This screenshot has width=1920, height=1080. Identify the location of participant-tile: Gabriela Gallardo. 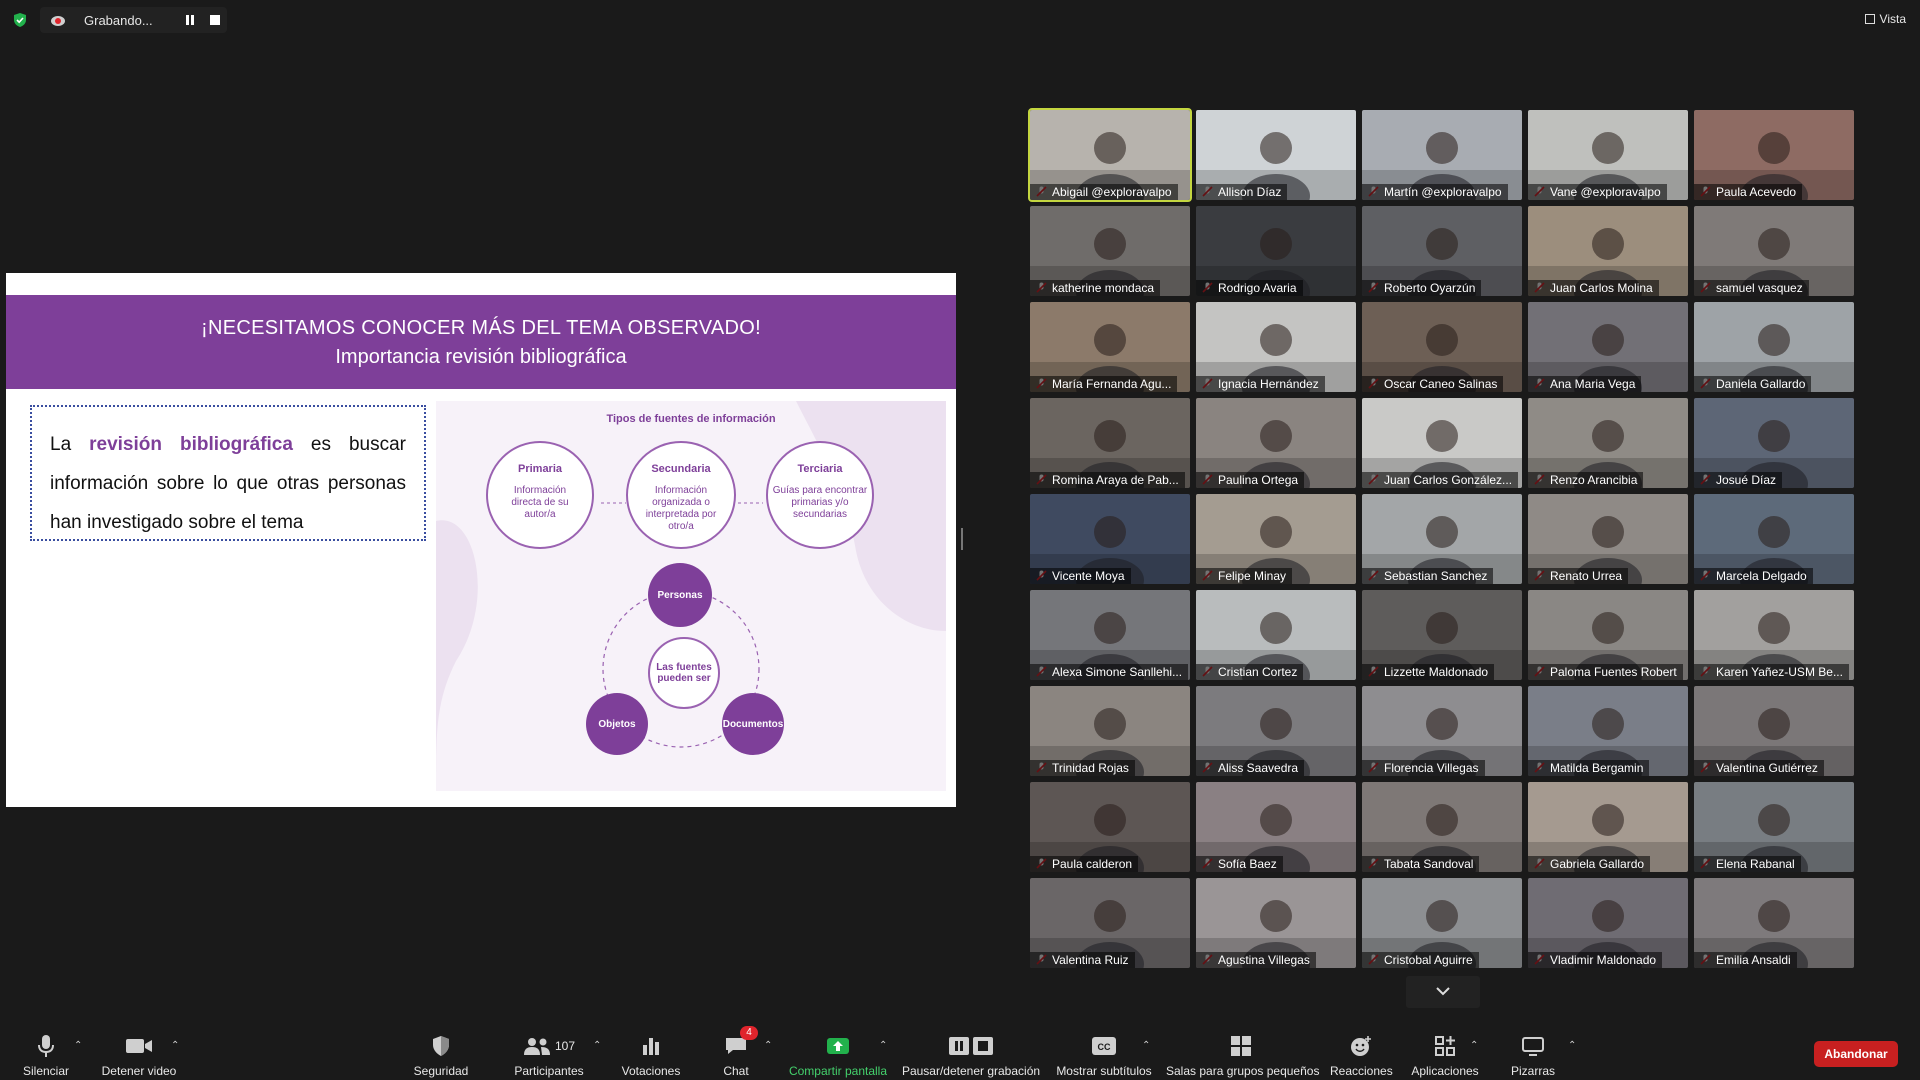
(1608, 827).